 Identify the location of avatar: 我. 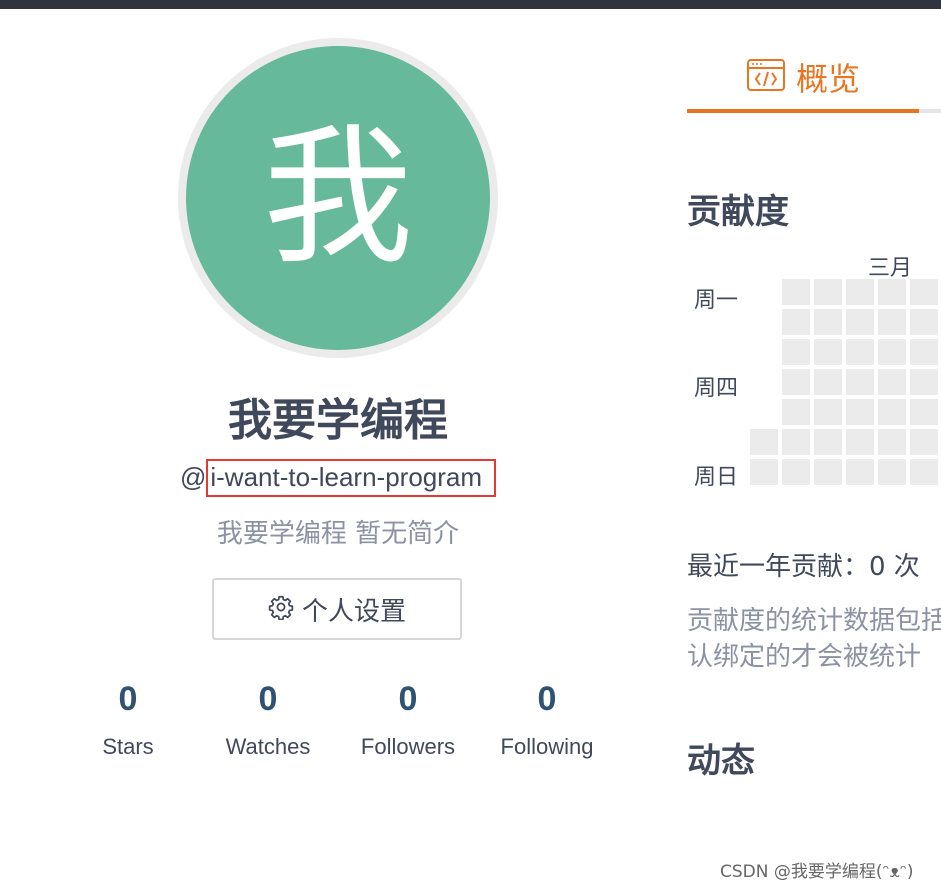
(338, 198).